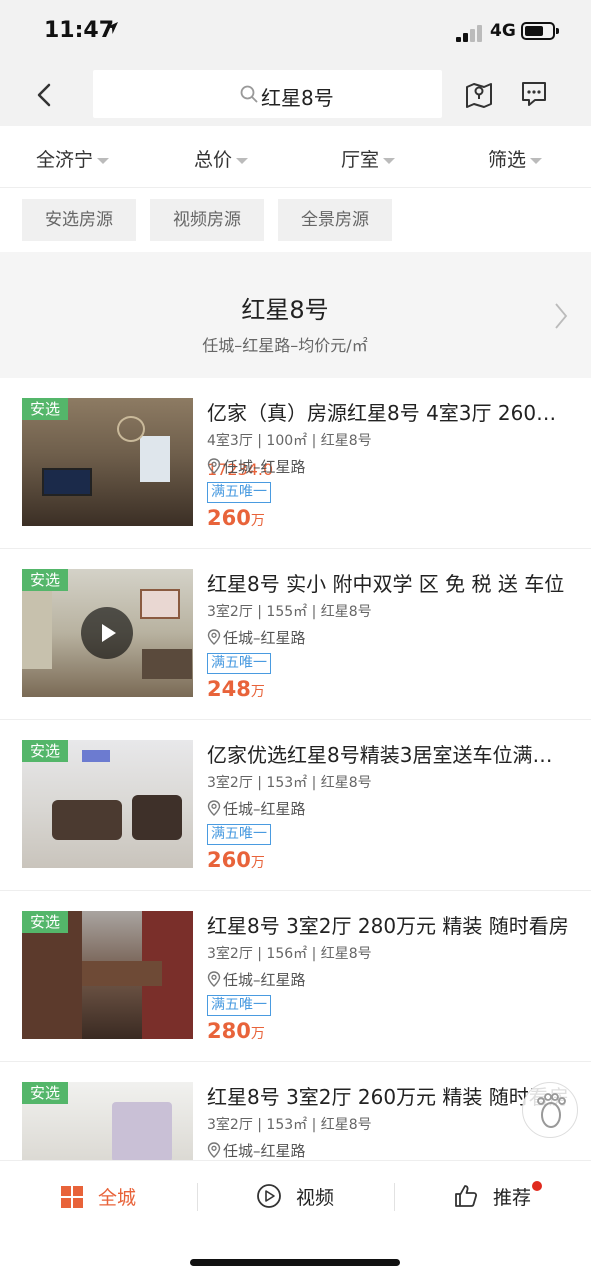 This screenshot has height=1279, width=591. I want to click on listing-meta: 4室3厅 | 100㎡ | 红星8号, so click(289, 441).